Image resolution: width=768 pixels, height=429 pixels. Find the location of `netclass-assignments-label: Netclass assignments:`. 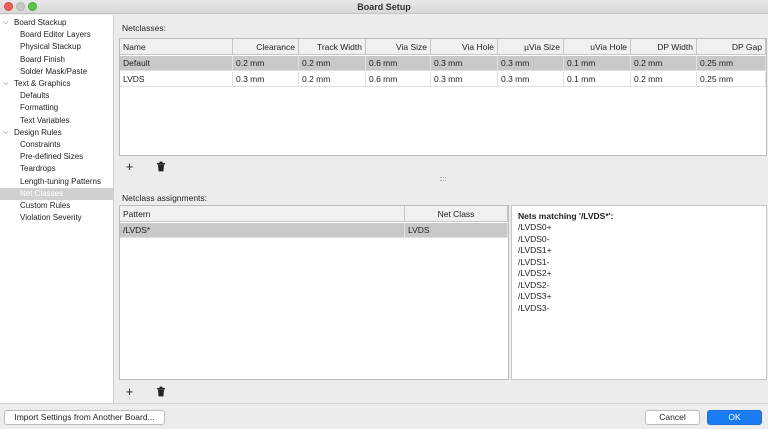

netclass-assignments-label: Netclass assignments: is located at coordinates (165, 198).